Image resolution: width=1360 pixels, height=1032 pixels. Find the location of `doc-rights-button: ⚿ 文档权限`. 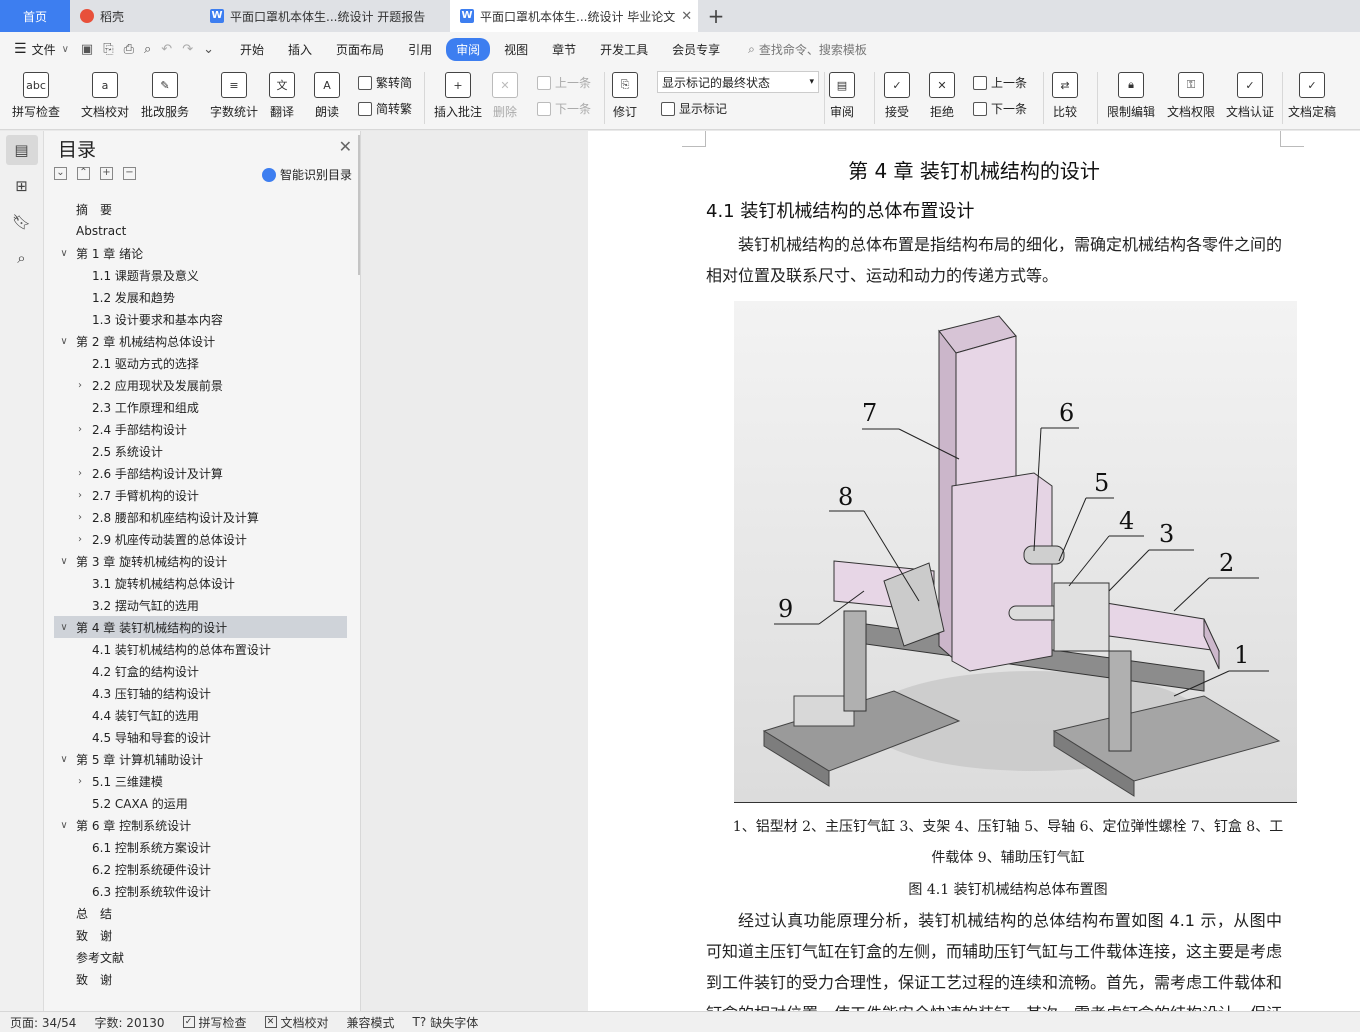

doc-rights-button: ⚿ 文档权限 is located at coordinates (1191, 96).